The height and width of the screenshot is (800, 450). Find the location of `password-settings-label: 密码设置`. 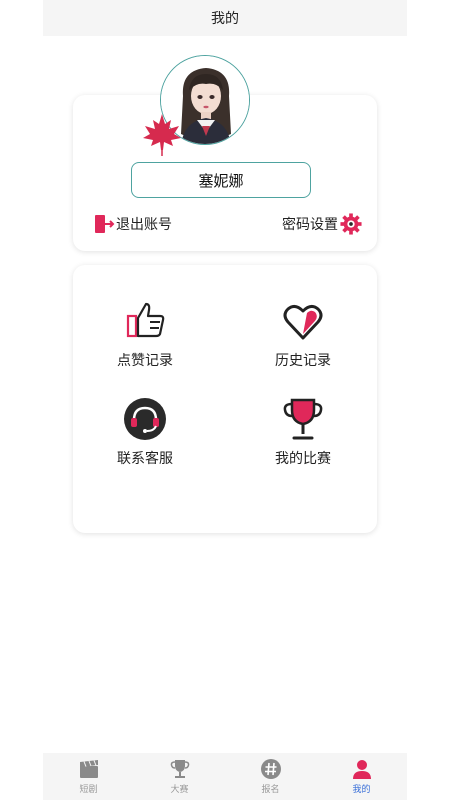

password-settings-label: 密码设置 is located at coordinates (310, 225).